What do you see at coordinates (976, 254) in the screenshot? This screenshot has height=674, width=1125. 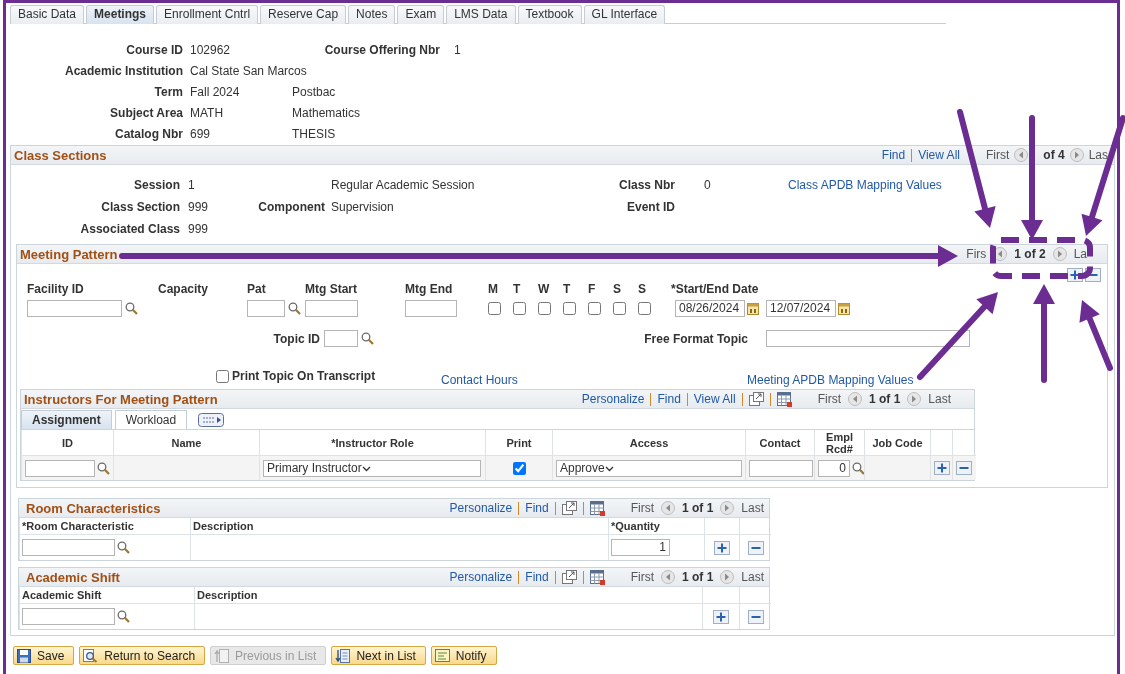 I see `first-link: Firs` at bounding box center [976, 254].